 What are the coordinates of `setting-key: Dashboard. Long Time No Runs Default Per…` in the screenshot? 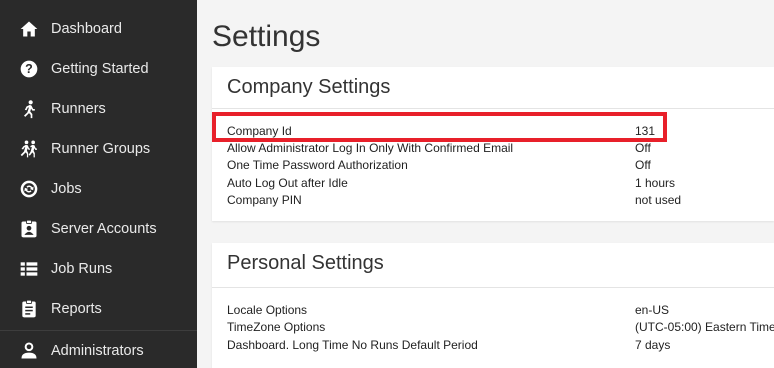 It's located at (352, 345).